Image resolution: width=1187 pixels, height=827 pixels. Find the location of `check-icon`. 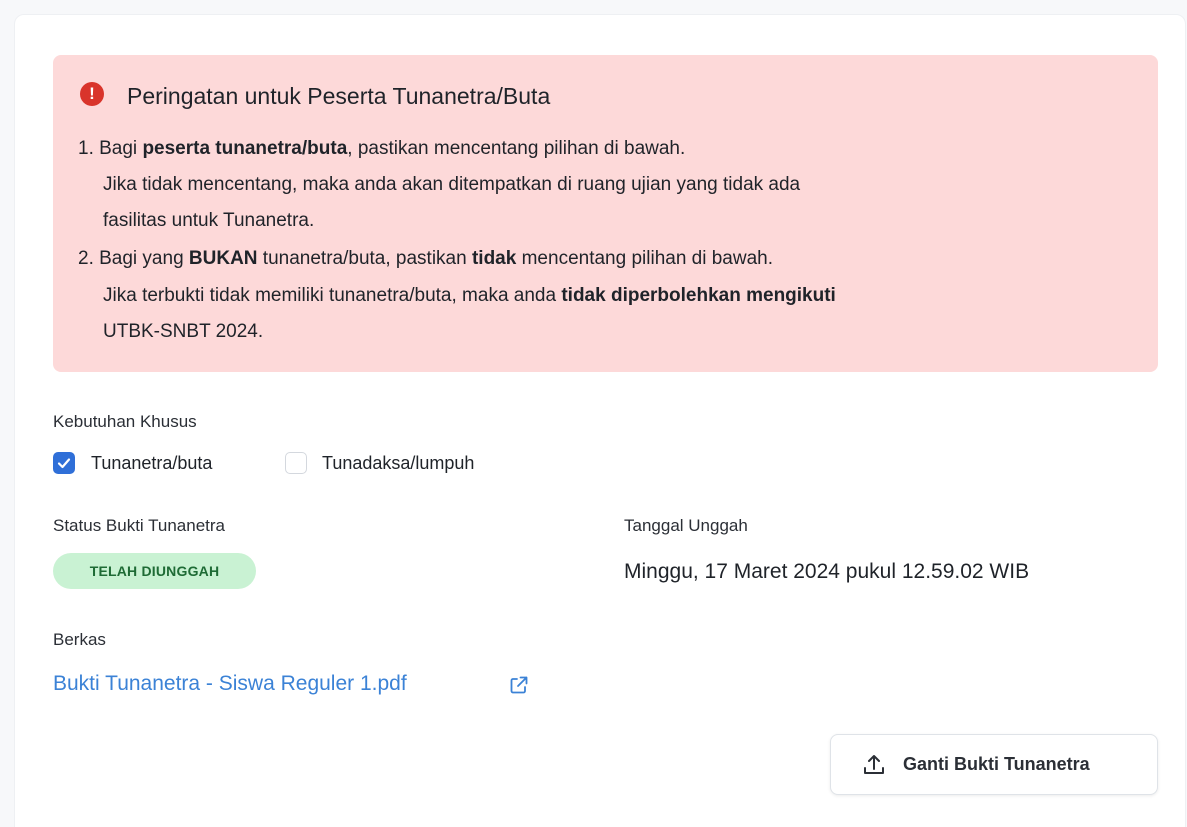

check-icon is located at coordinates (64, 463).